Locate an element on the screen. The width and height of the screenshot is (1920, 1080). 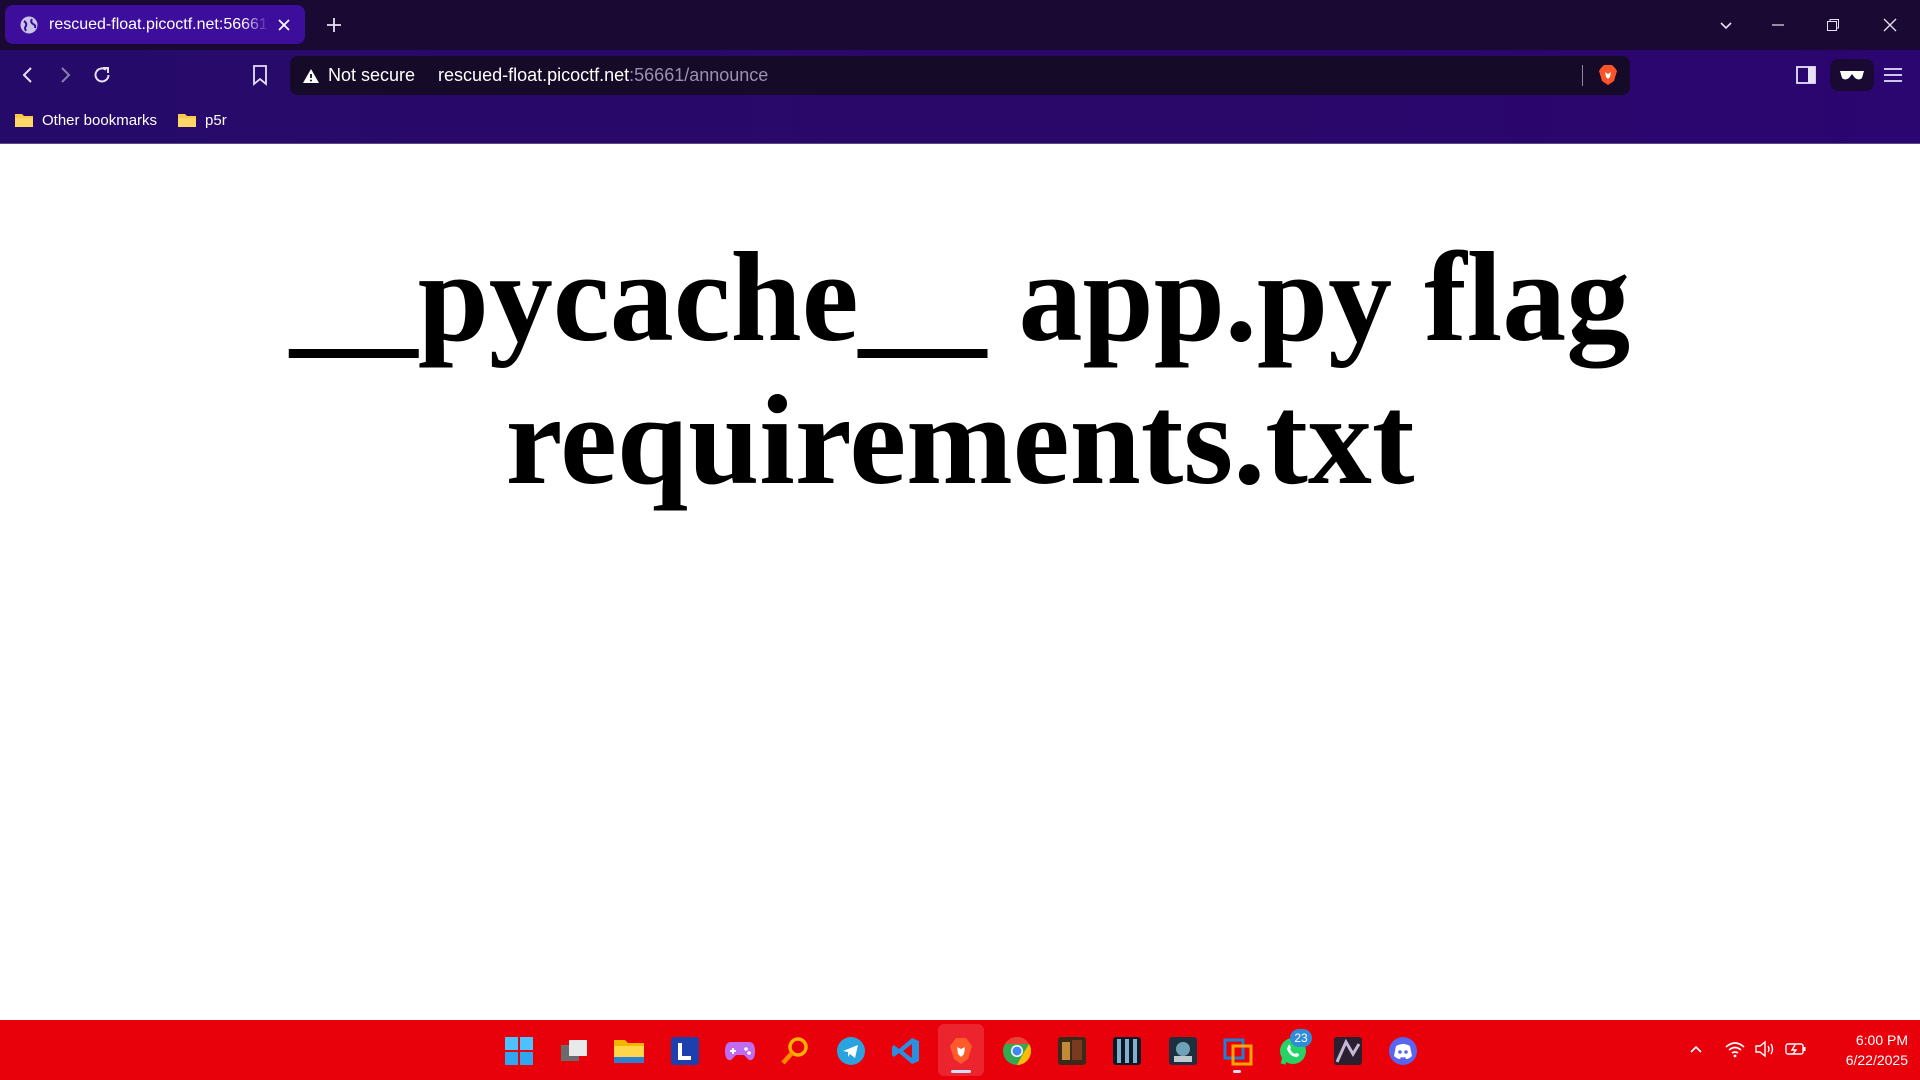
close-icon is located at coordinates (1890, 25).